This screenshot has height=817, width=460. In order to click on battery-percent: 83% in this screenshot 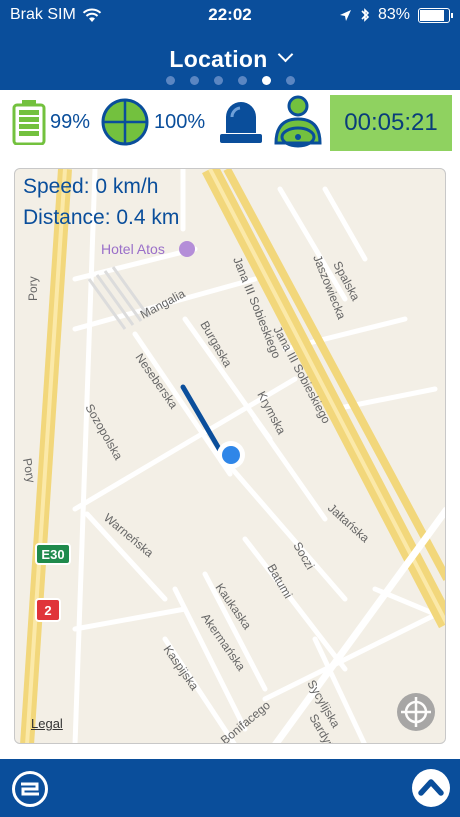, I will do `click(393, 14)`.